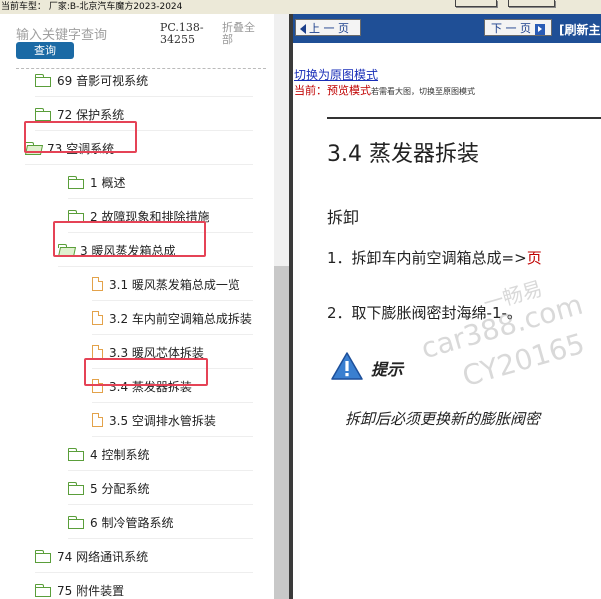 This screenshot has height=599, width=601. I want to click on tree-item: 74 网络通讯系统, so click(144, 556).